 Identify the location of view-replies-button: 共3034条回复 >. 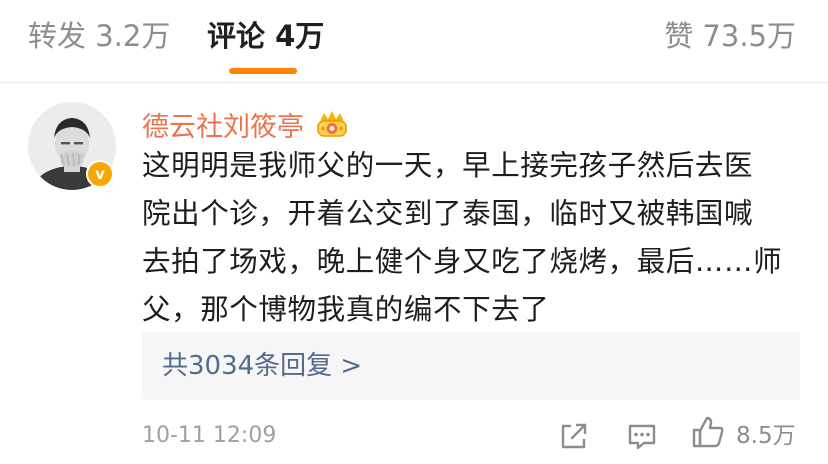
(471, 366).